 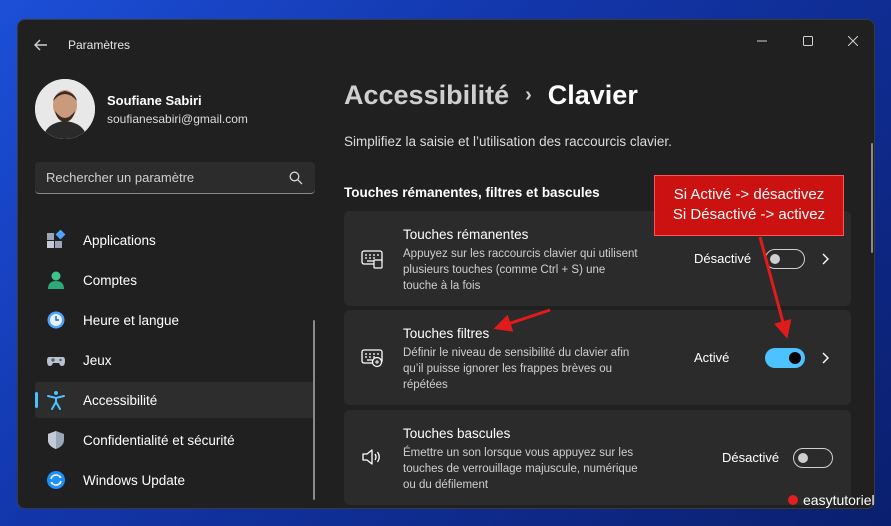 What do you see at coordinates (839, 500) in the screenshot?
I see `watermark-text: easytutoriel` at bounding box center [839, 500].